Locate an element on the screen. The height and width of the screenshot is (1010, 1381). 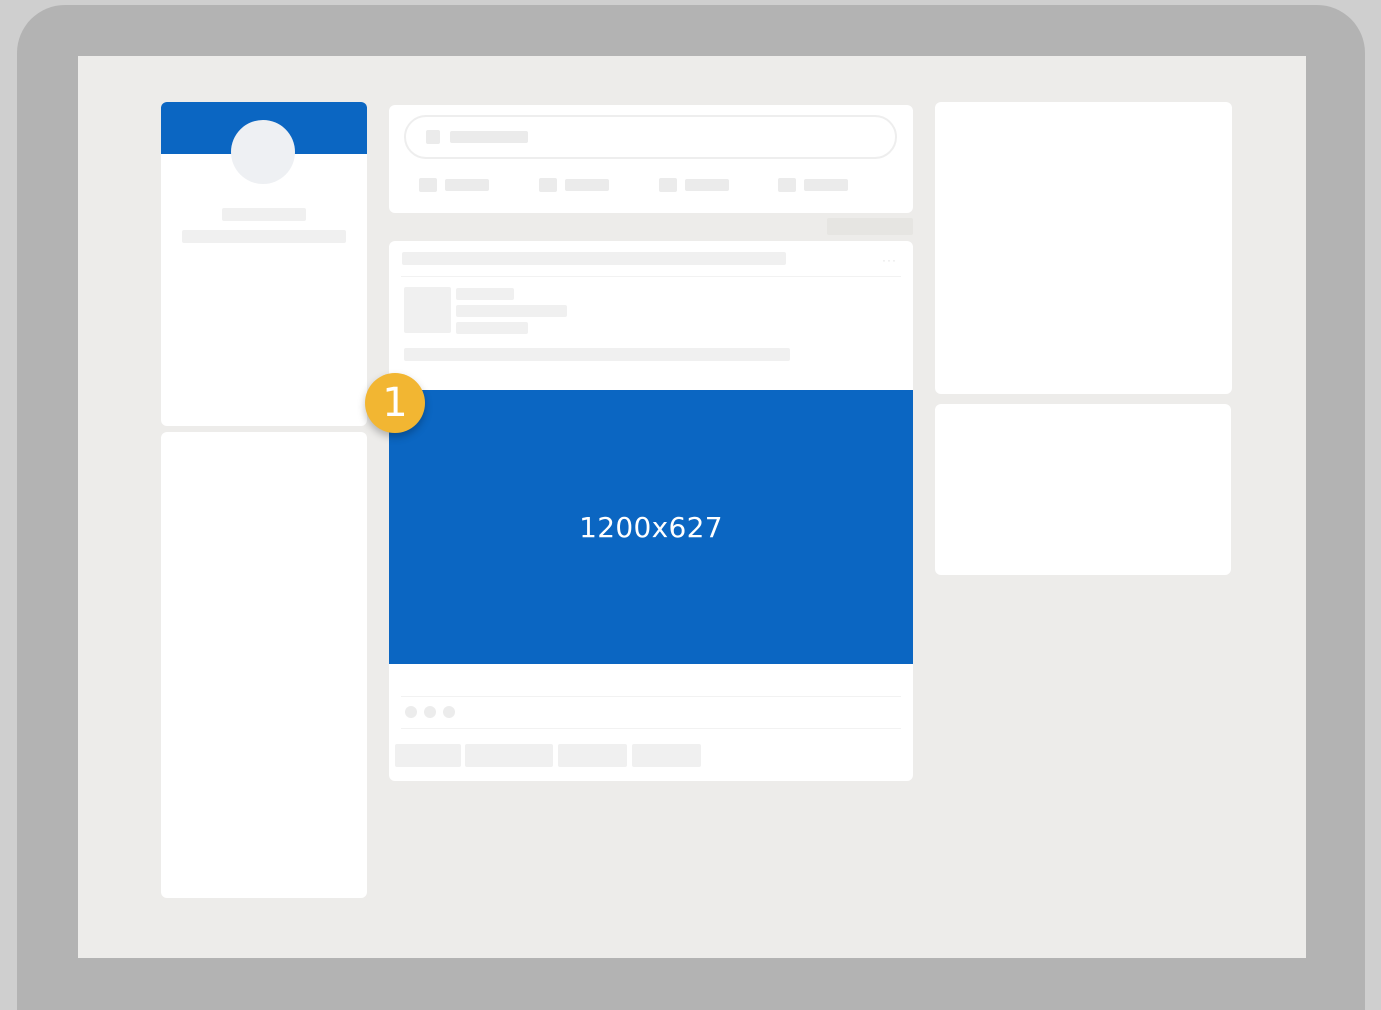
company-name-placeholder is located at coordinates (485, 294).